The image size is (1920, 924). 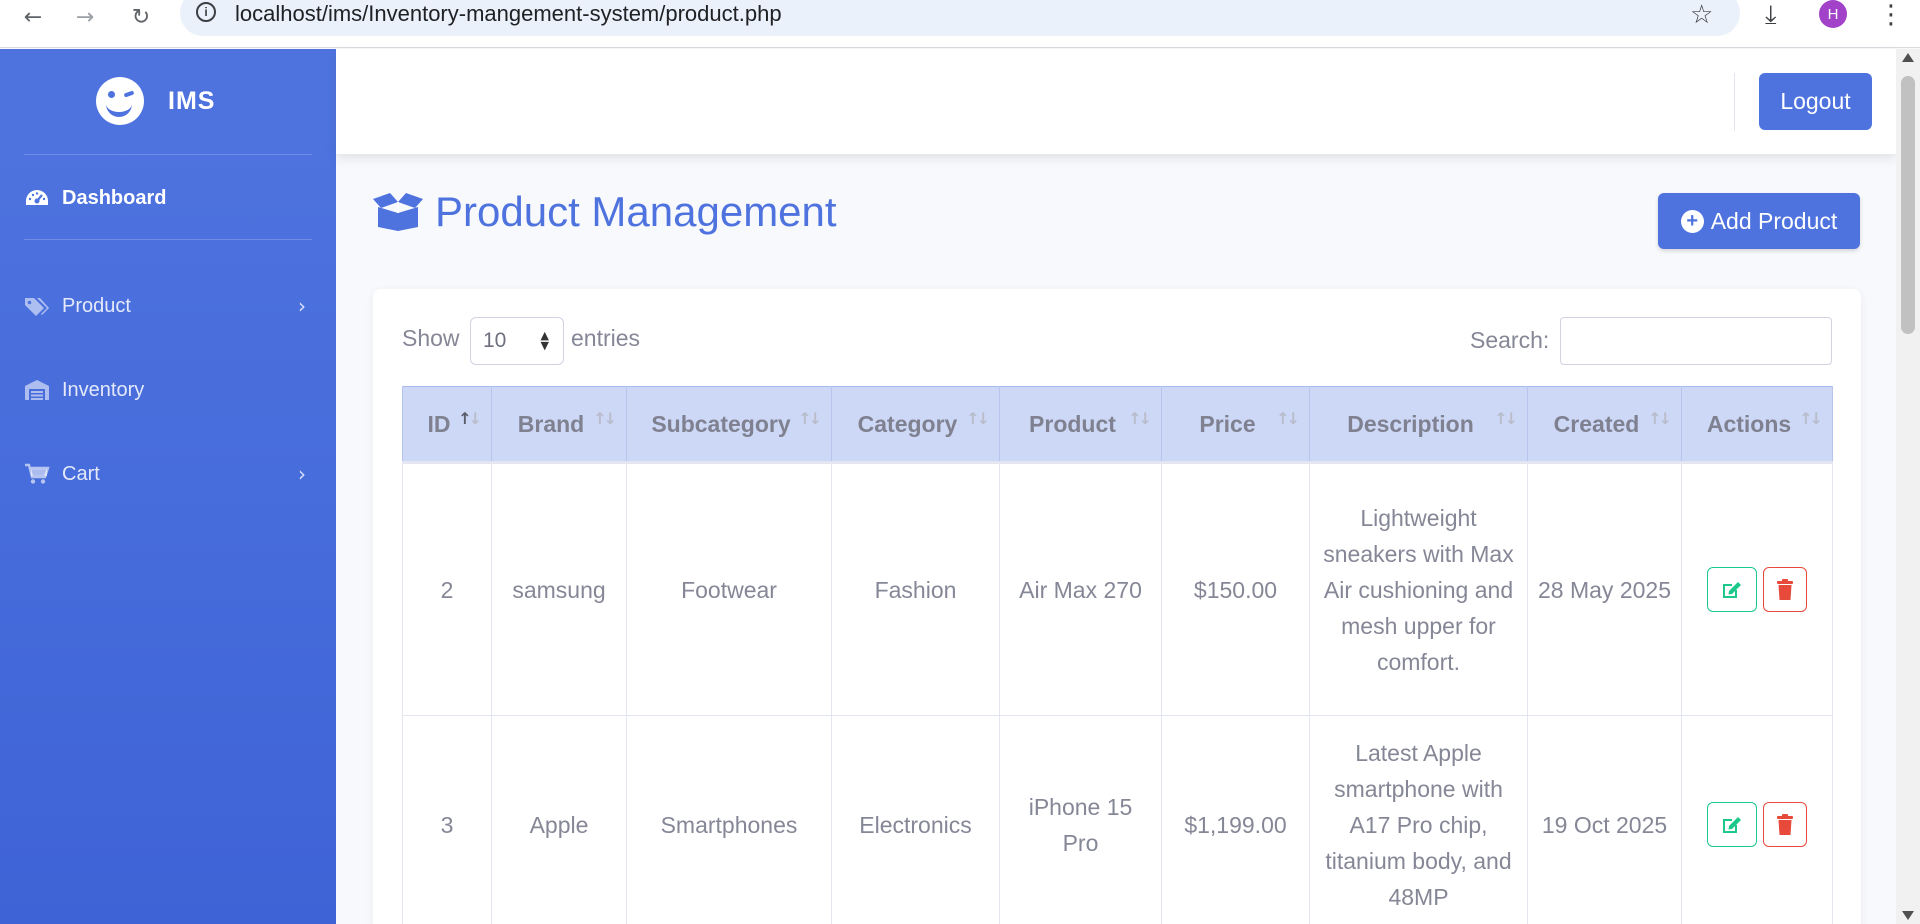 I want to click on logout-button: Logout, so click(x=1815, y=101).